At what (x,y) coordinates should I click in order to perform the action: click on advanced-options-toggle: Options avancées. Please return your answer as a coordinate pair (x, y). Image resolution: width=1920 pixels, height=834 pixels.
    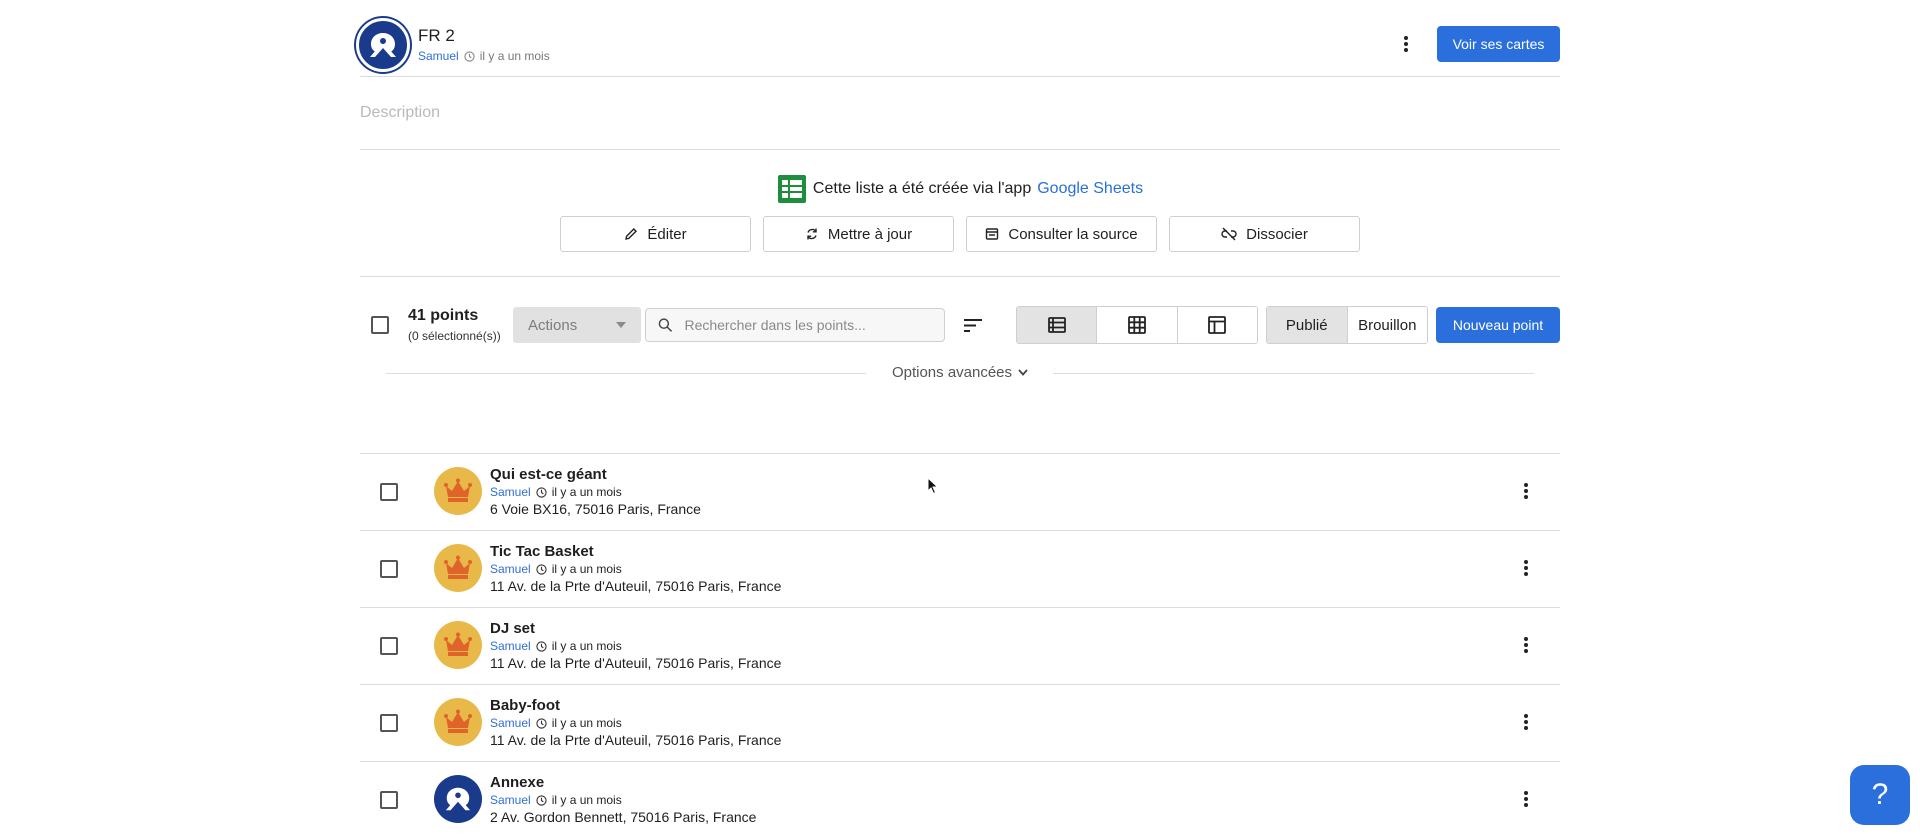
    Looking at the image, I should click on (960, 372).